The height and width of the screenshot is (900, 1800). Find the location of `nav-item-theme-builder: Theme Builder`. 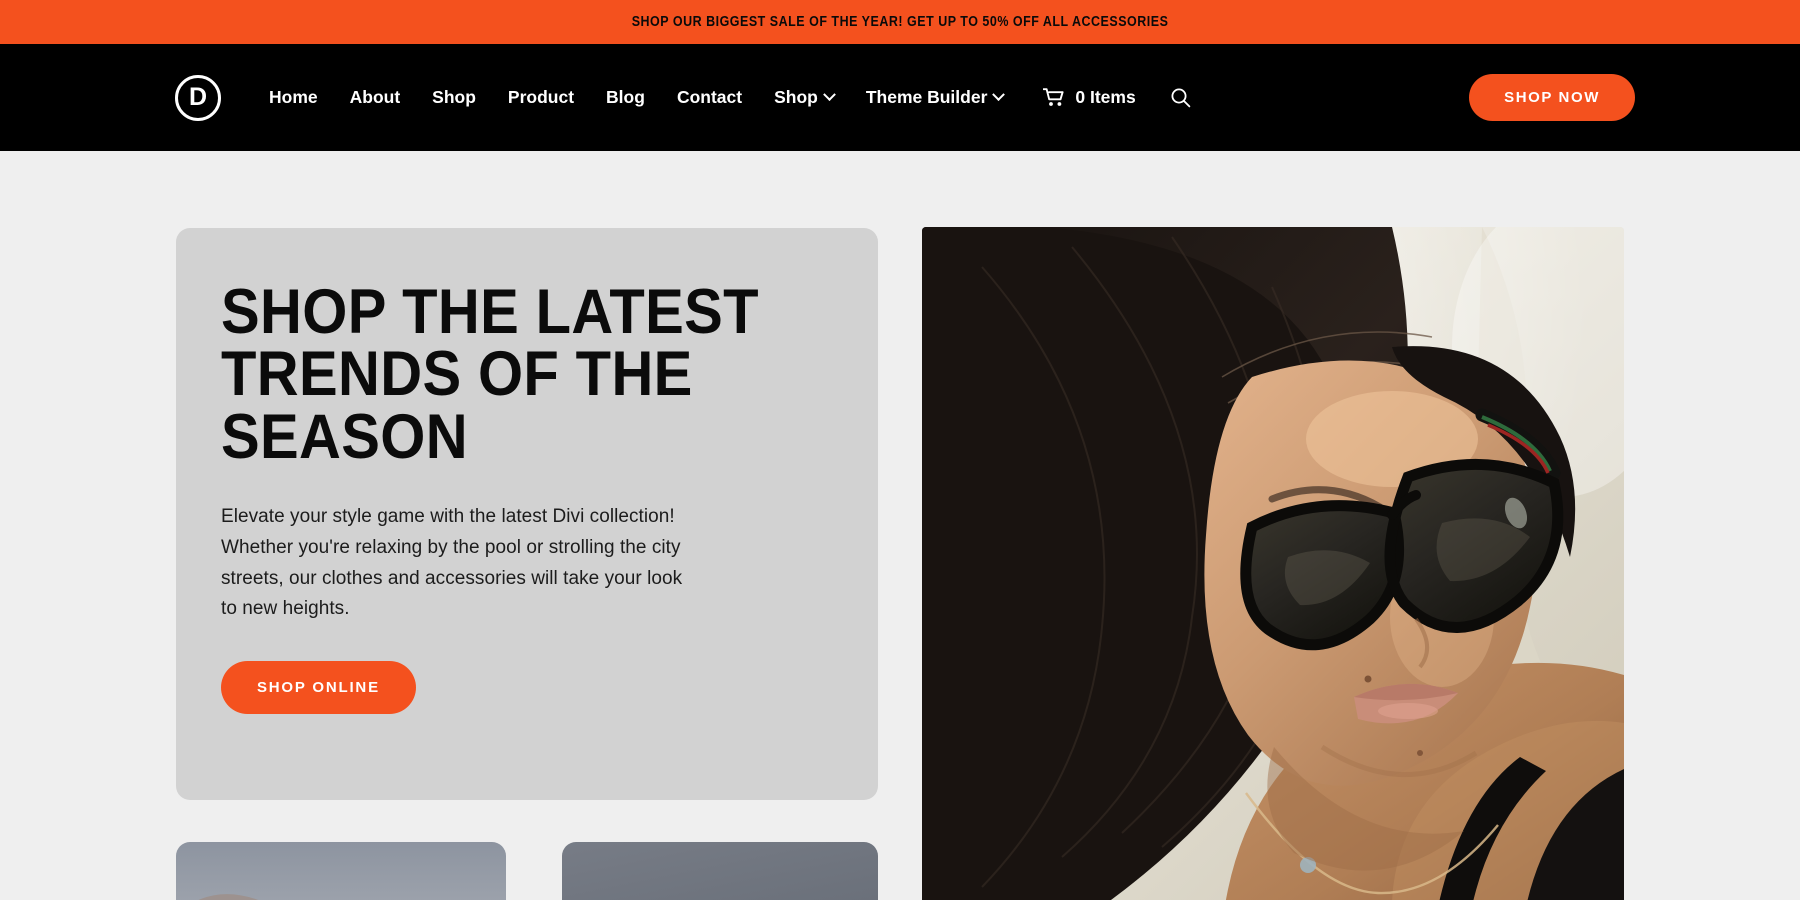

nav-item-theme-builder: Theme Builder is located at coordinates (935, 96).